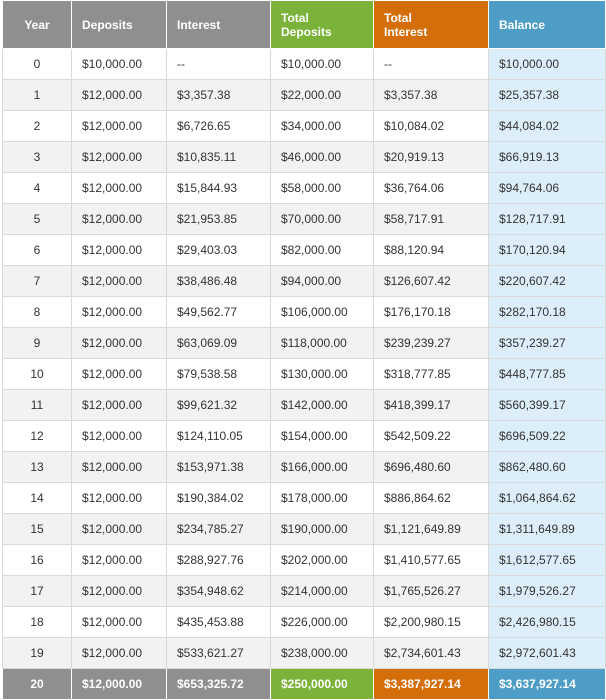 The height and width of the screenshot is (700, 606). I want to click on total-interest-cell: $2,200,980.15, so click(431, 622).